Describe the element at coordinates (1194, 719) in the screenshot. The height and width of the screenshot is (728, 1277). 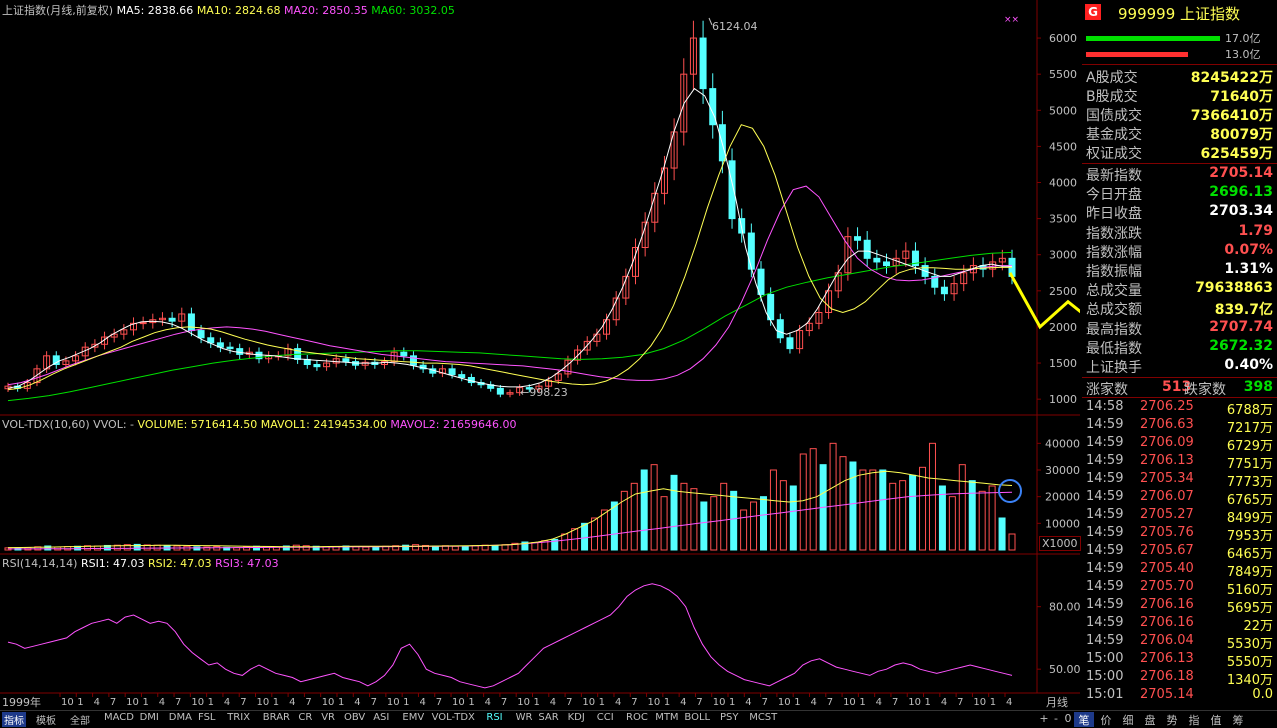
I see `panel-tab-8: 指` at that location.